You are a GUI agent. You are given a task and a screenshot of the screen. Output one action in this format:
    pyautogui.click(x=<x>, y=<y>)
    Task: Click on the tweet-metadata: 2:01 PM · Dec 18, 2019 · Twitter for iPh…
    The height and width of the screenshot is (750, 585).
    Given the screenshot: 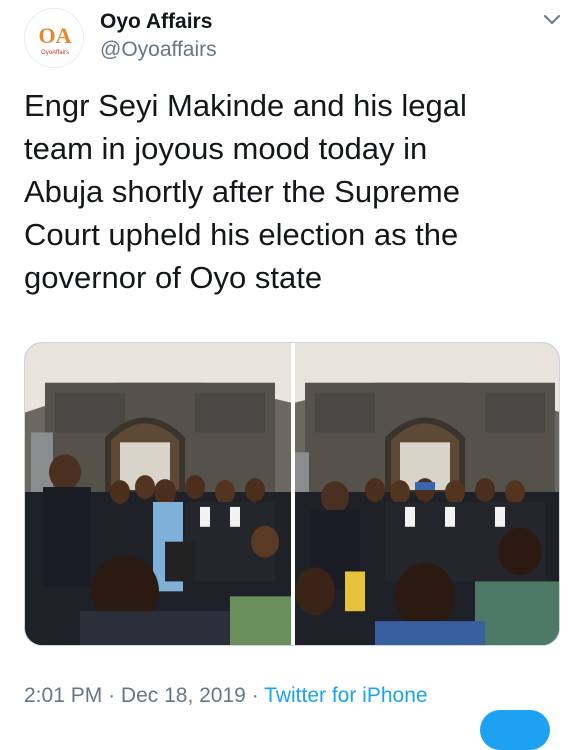 What is the action you would take?
    pyautogui.click(x=226, y=696)
    